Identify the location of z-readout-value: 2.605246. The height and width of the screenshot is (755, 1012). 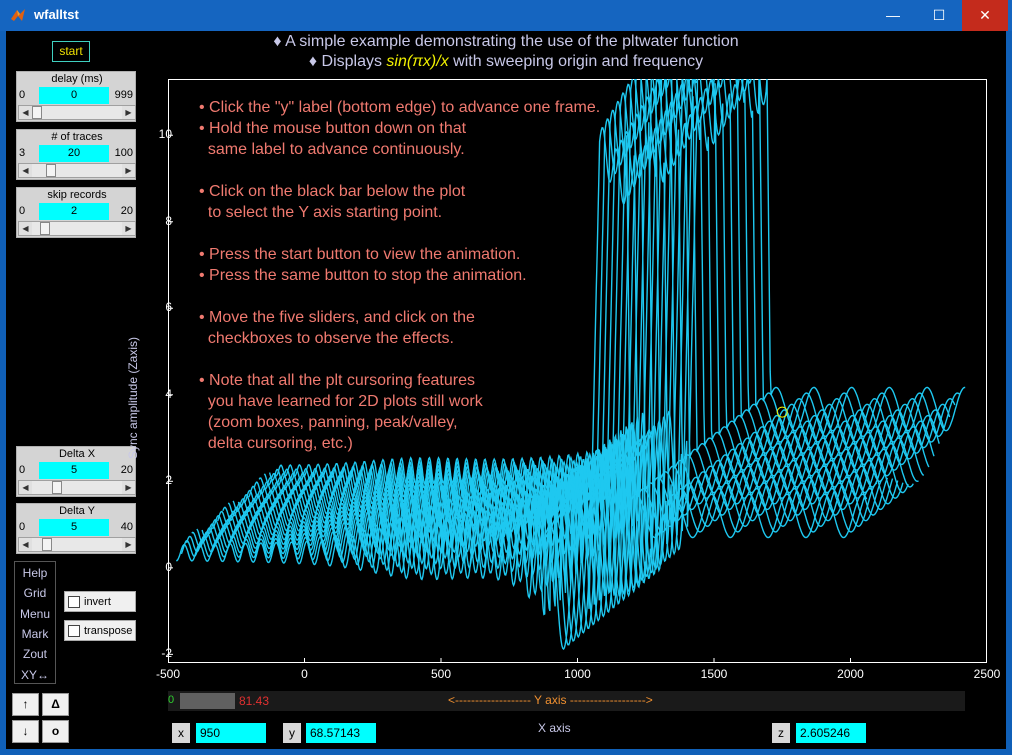
(831, 733).